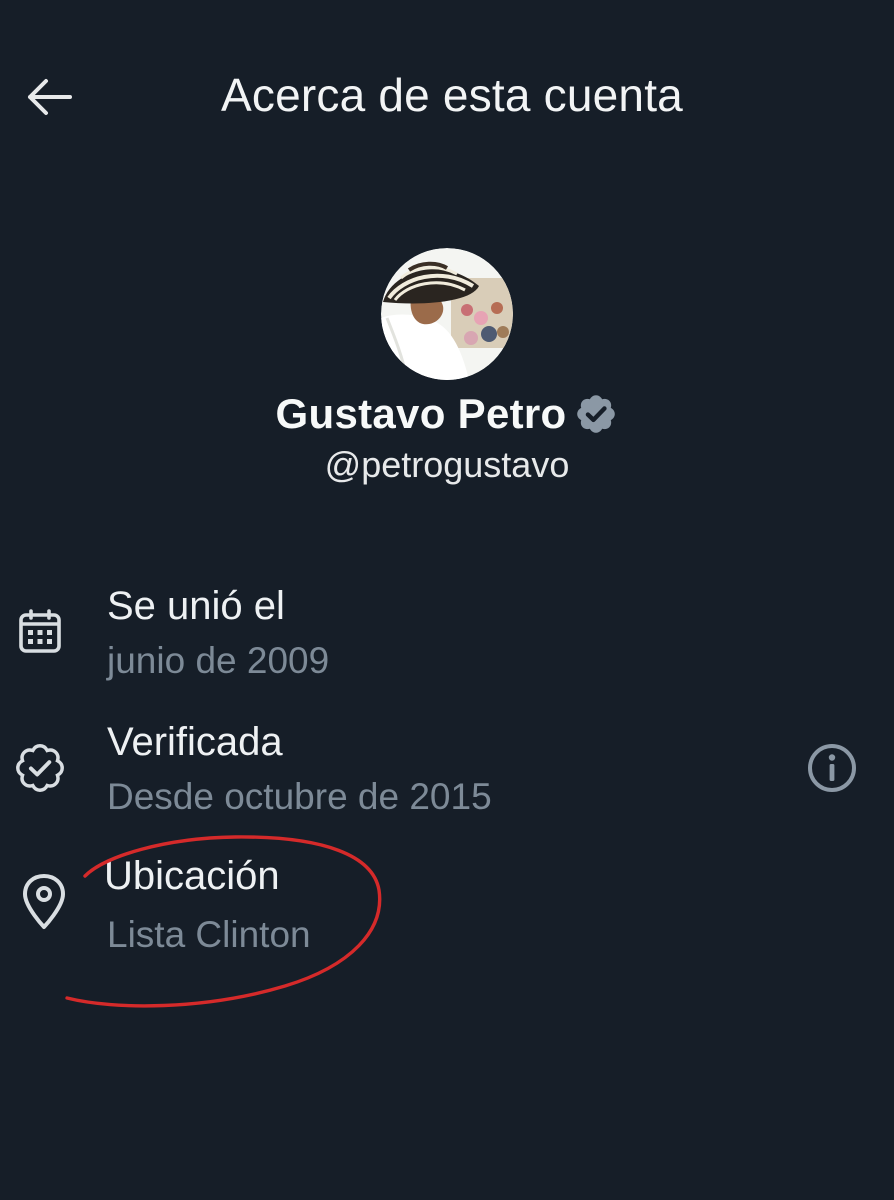  Describe the element at coordinates (195, 742) in the screenshot. I see `verified-label: Verificada` at that location.